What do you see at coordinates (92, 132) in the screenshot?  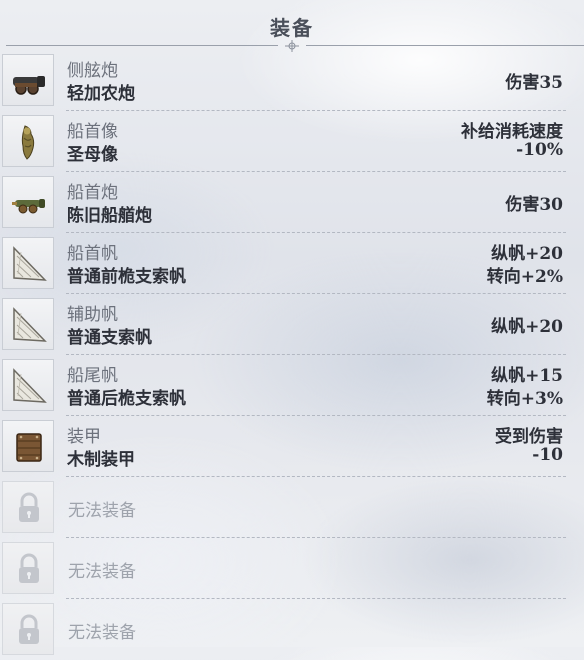 I see `slot-label: 船首像` at bounding box center [92, 132].